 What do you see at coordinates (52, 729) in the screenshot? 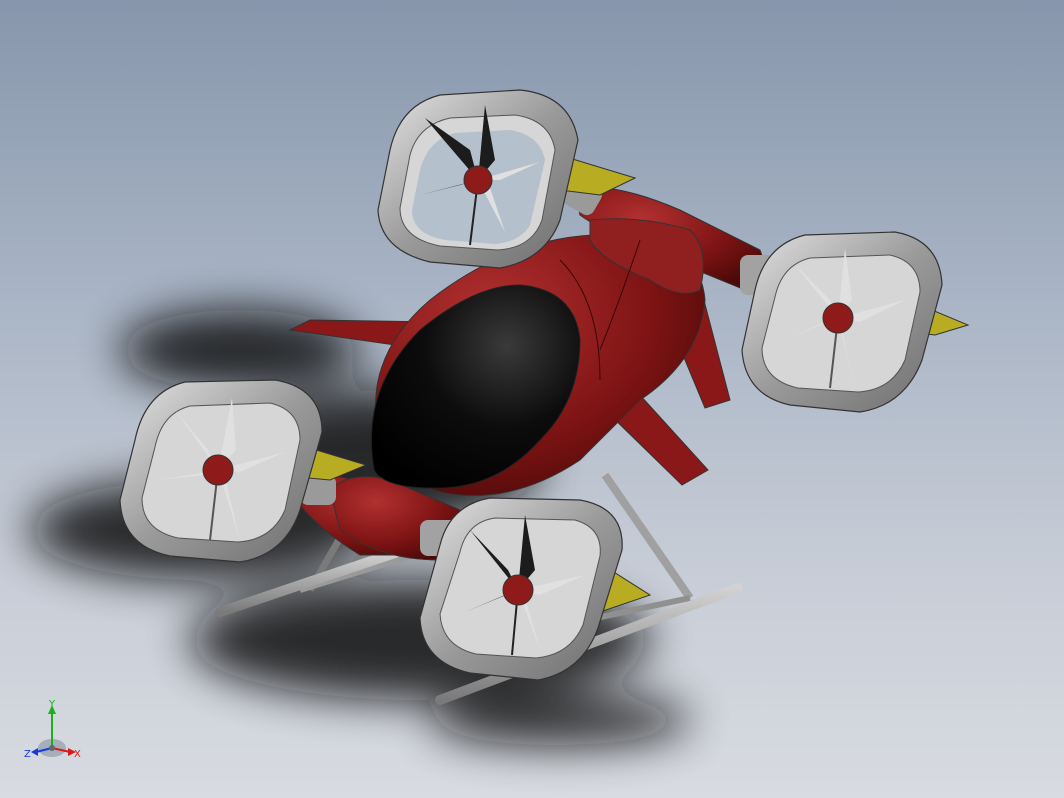
I see `reference-triad: Y X Z` at bounding box center [52, 729].